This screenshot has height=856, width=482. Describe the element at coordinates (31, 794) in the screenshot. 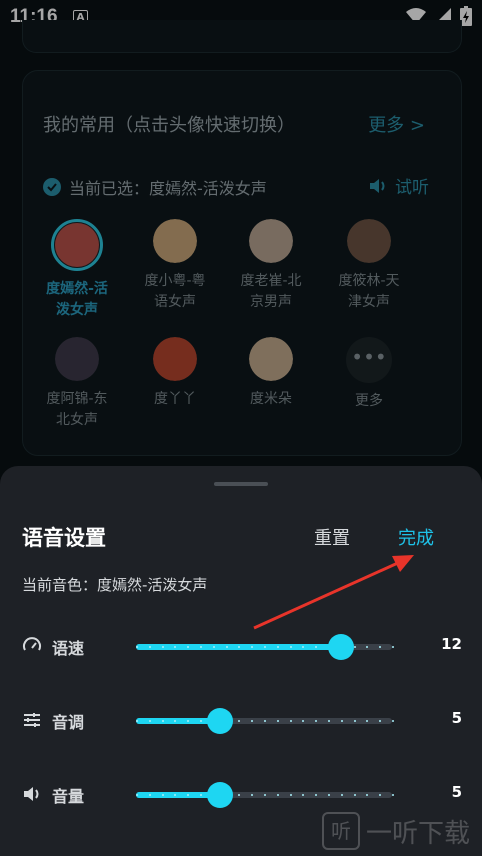

I see `speaker-icon` at that location.